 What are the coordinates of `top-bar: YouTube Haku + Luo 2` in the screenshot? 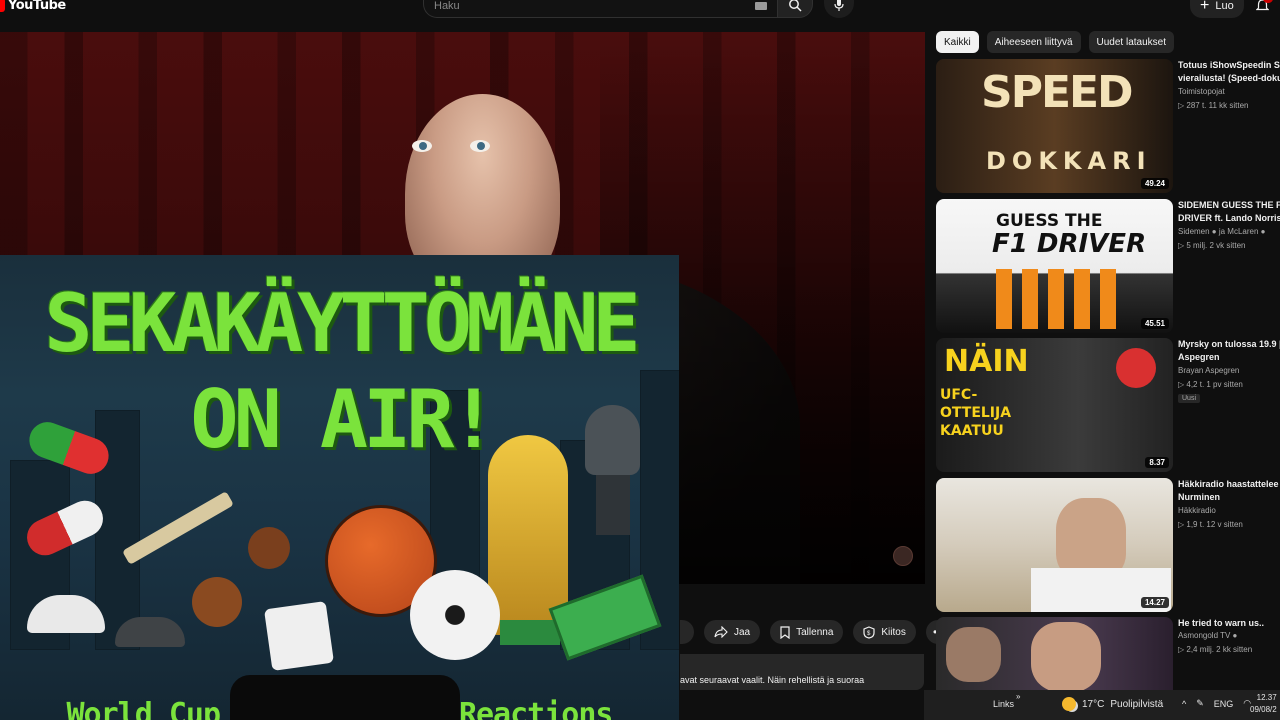 It's located at (640, 11).